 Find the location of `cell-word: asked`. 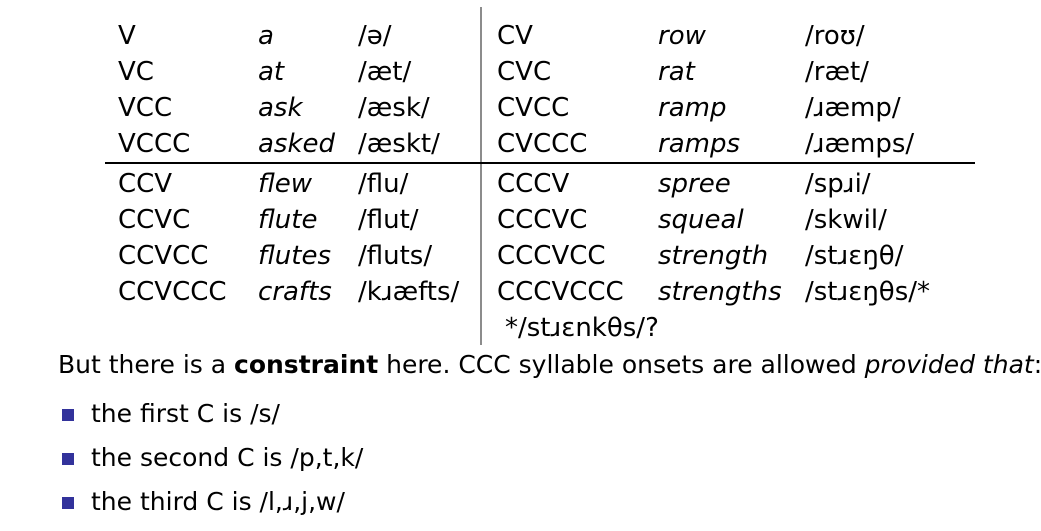

cell-word: asked is located at coordinates (297, 144).